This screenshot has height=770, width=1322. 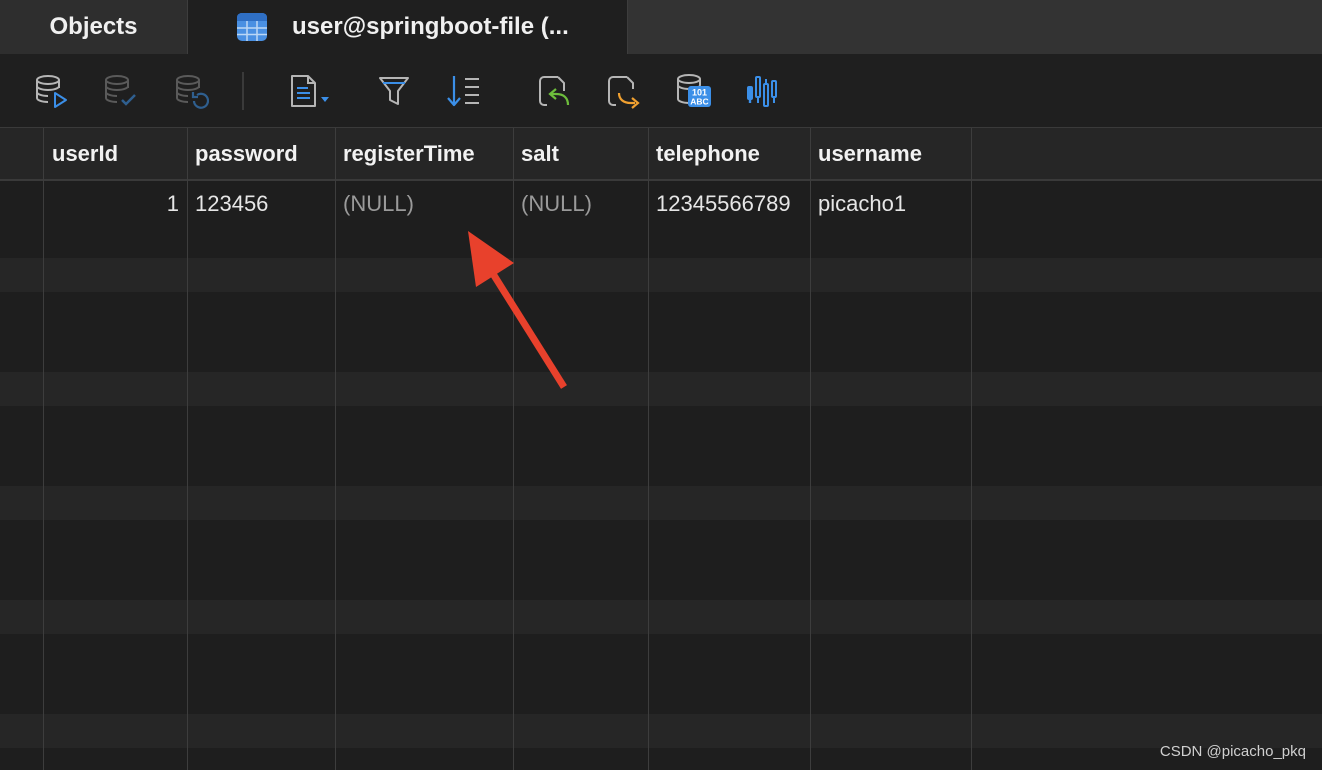 What do you see at coordinates (243, 91) in the screenshot?
I see `toolbar-separator` at bounding box center [243, 91].